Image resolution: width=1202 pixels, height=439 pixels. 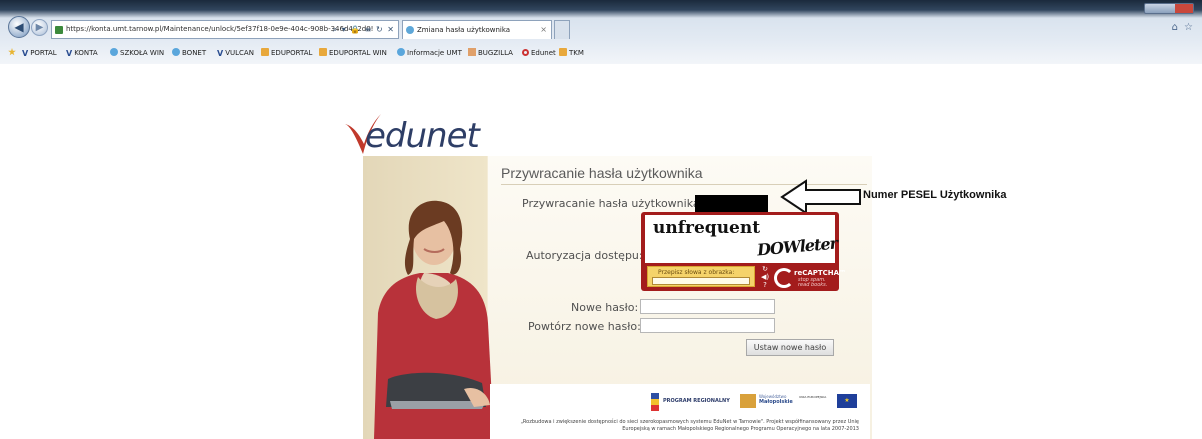 I want to click on captcha-word-1: unfrequent, so click(x=707, y=228).